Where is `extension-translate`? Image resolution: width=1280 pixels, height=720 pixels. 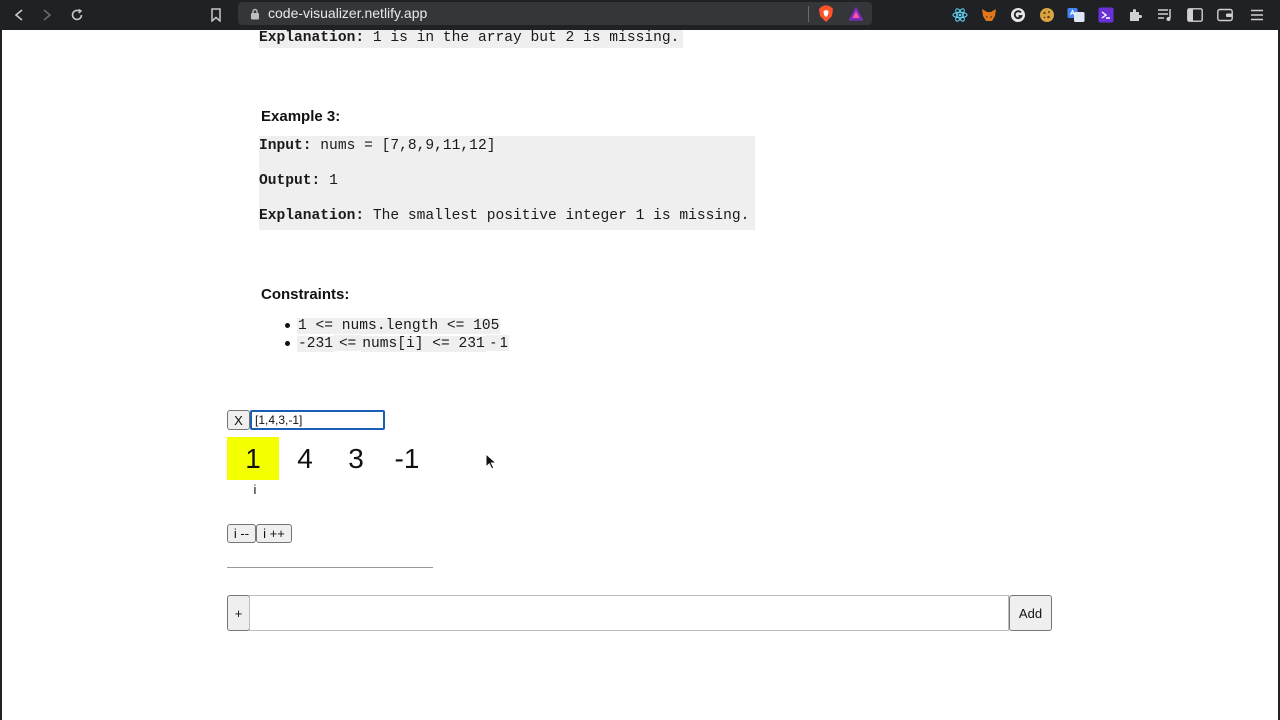
extension-translate is located at coordinates (1076, 15).